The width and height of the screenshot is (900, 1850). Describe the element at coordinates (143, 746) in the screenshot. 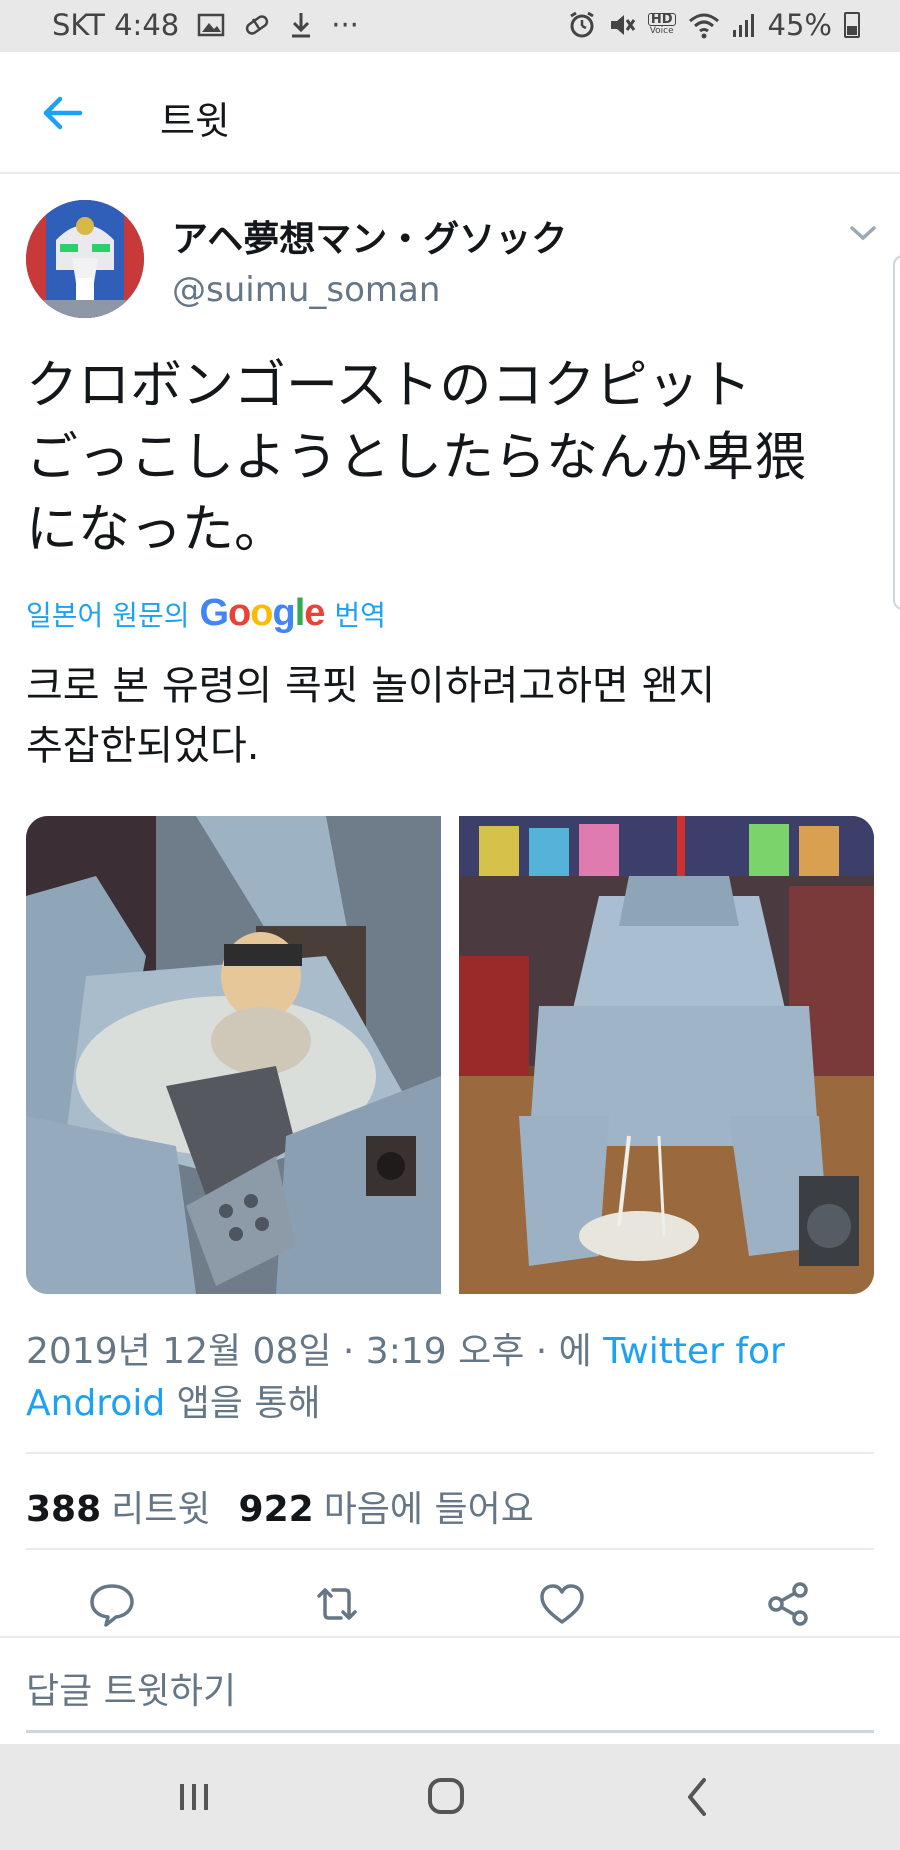

I see `translated-line: 추잡한되었다.` at that location.